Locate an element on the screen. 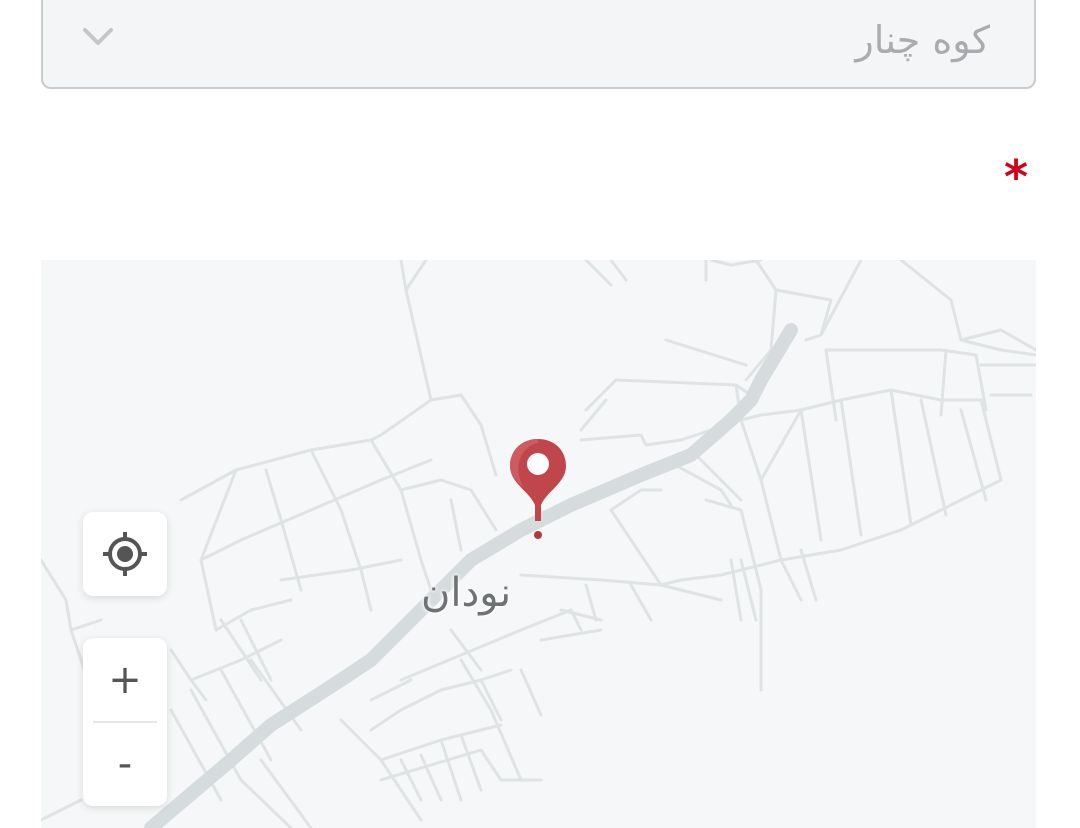 This screenshot has width=1080, height=828. place-label: نودان is located at coordinates (466, 593).